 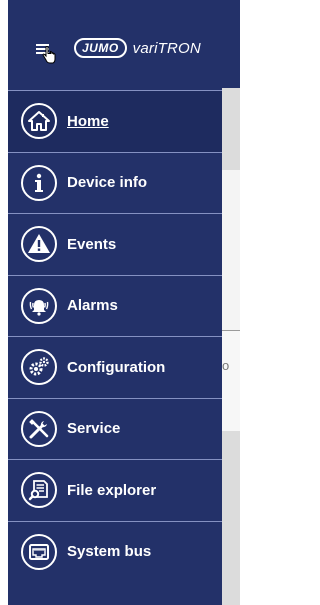 I want to click on alarm-bell-icon, so click(x=39, y=305).